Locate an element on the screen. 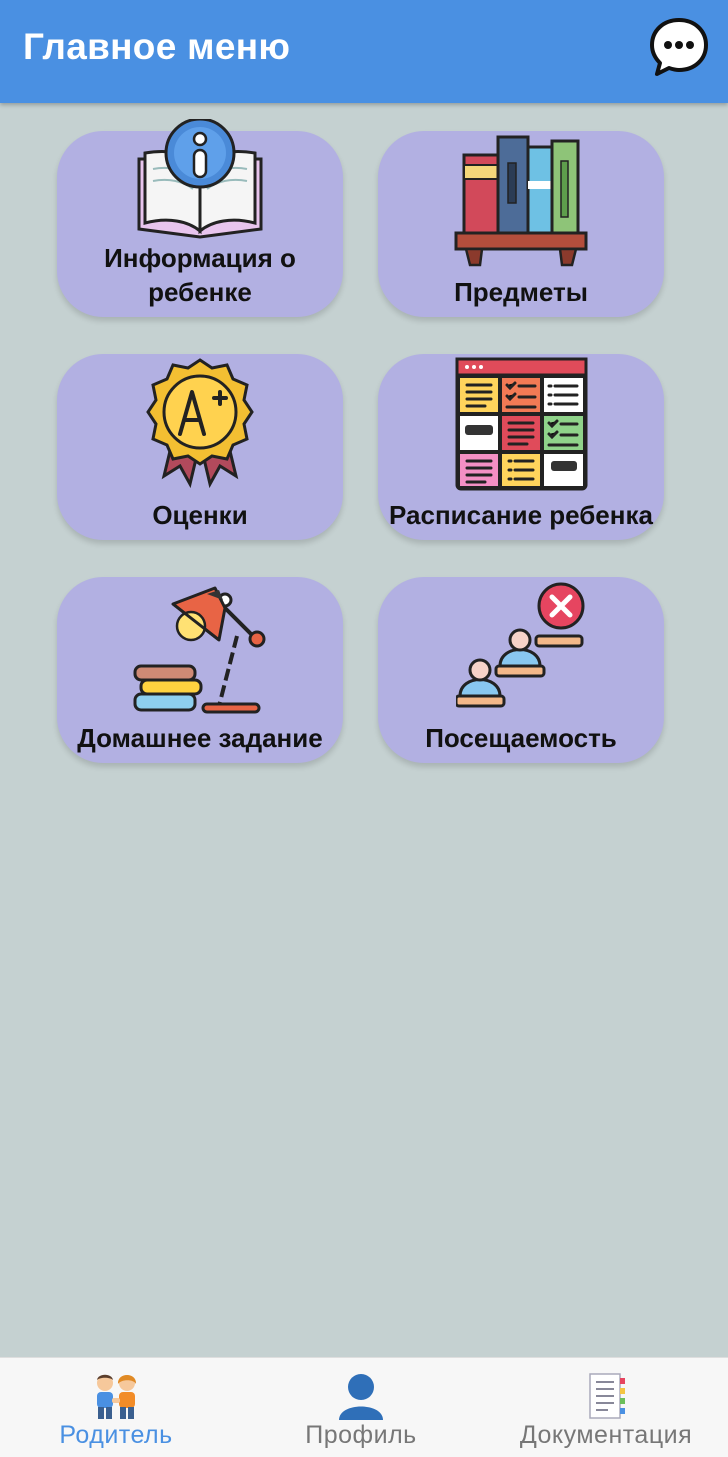  menu-tile-child-info: Информация о ребенке is located at coordinates (200, 218).